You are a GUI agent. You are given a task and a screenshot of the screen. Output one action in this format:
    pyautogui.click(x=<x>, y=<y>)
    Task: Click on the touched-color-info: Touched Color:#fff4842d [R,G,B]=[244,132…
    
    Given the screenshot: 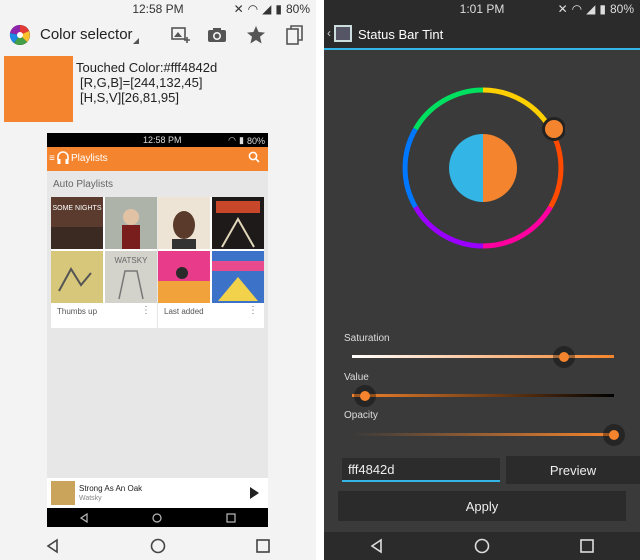 What is the action you would take?
    pyautogui.click(x=146, y=82)
    